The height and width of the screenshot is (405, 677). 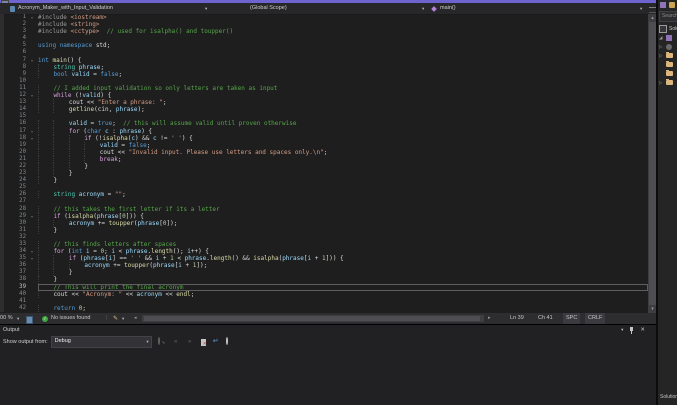 I want to click on code-line-6: 6, so click(x=324, y=53).